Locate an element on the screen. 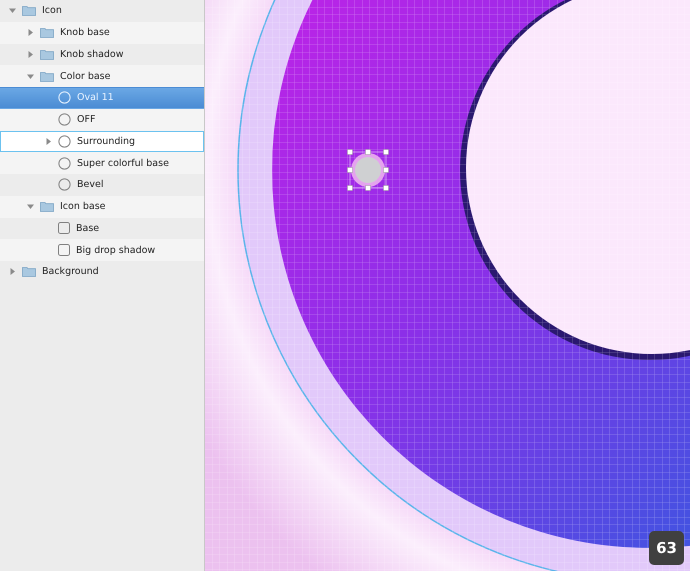 The height and width of the screenshot is (571, 690). layer-row: OFF is located at coordinates (102, 119).